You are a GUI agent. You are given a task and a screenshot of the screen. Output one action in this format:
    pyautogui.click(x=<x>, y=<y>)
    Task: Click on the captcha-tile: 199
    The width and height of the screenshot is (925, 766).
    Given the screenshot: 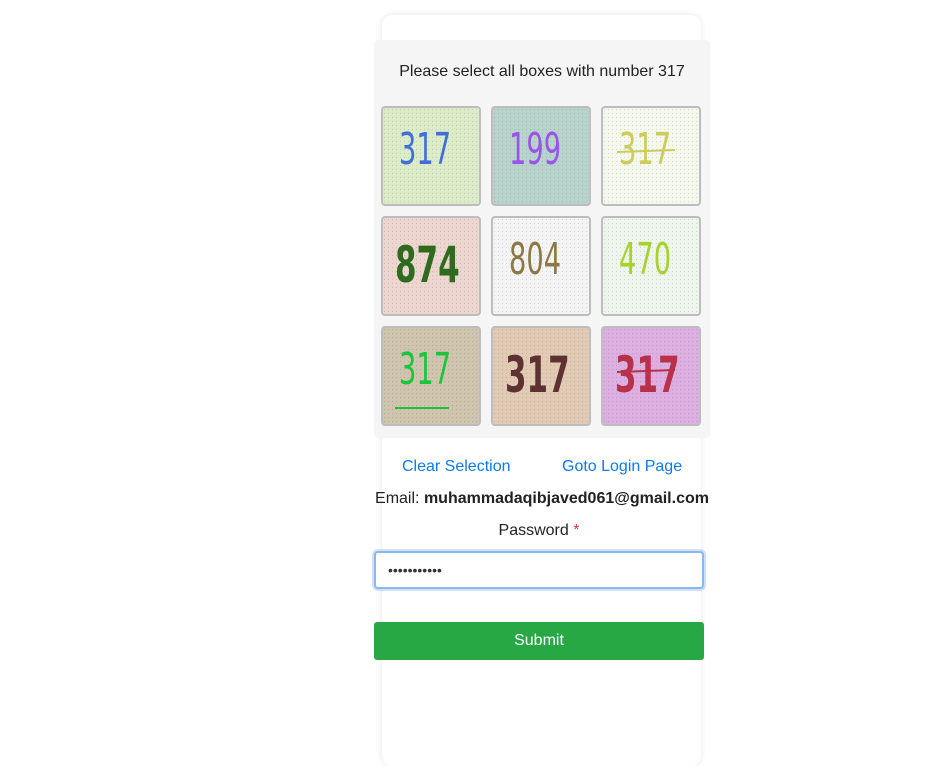 What is the action you would take?
    pyautogui.click(x=541, y=156)
    